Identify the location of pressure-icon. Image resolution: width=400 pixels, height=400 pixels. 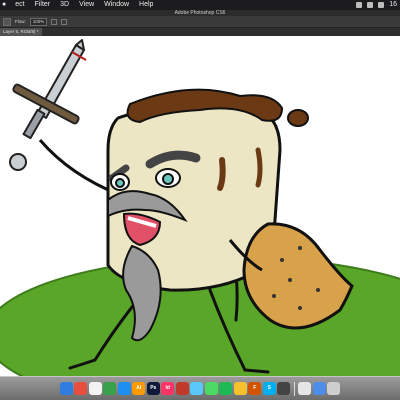
(64, 21).